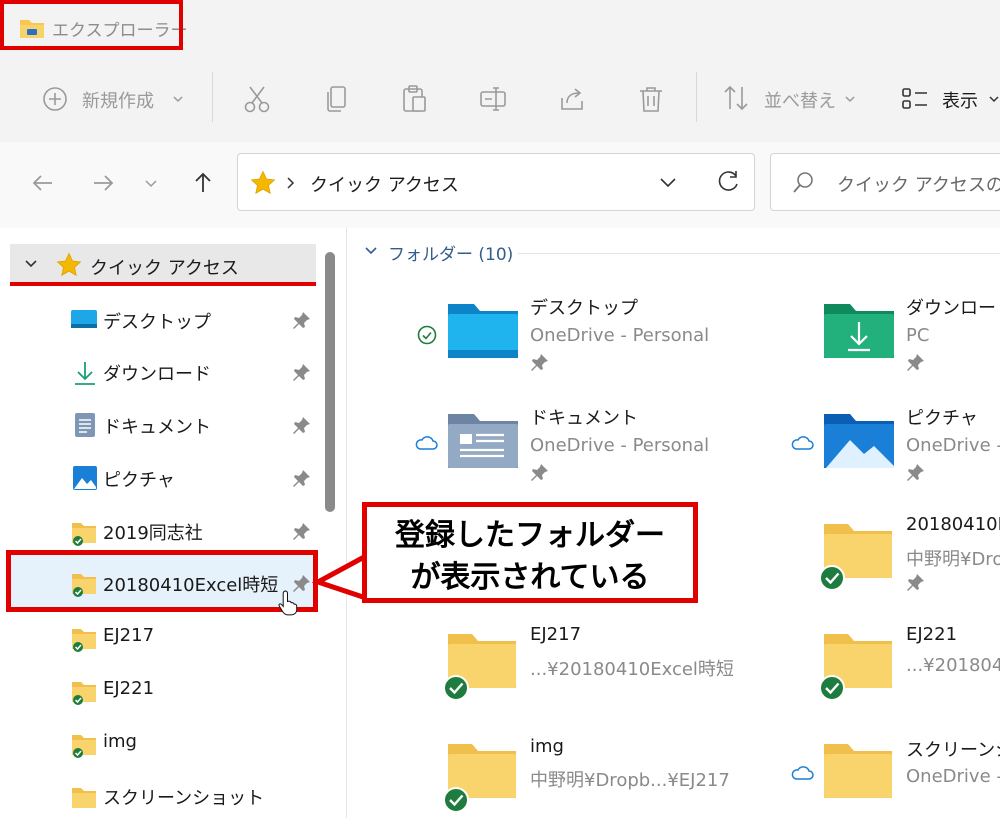 The width and height of the screenshot is (1000, 818). I want to click on sidebar-item-ej217: EJ217, so click(159, 637).